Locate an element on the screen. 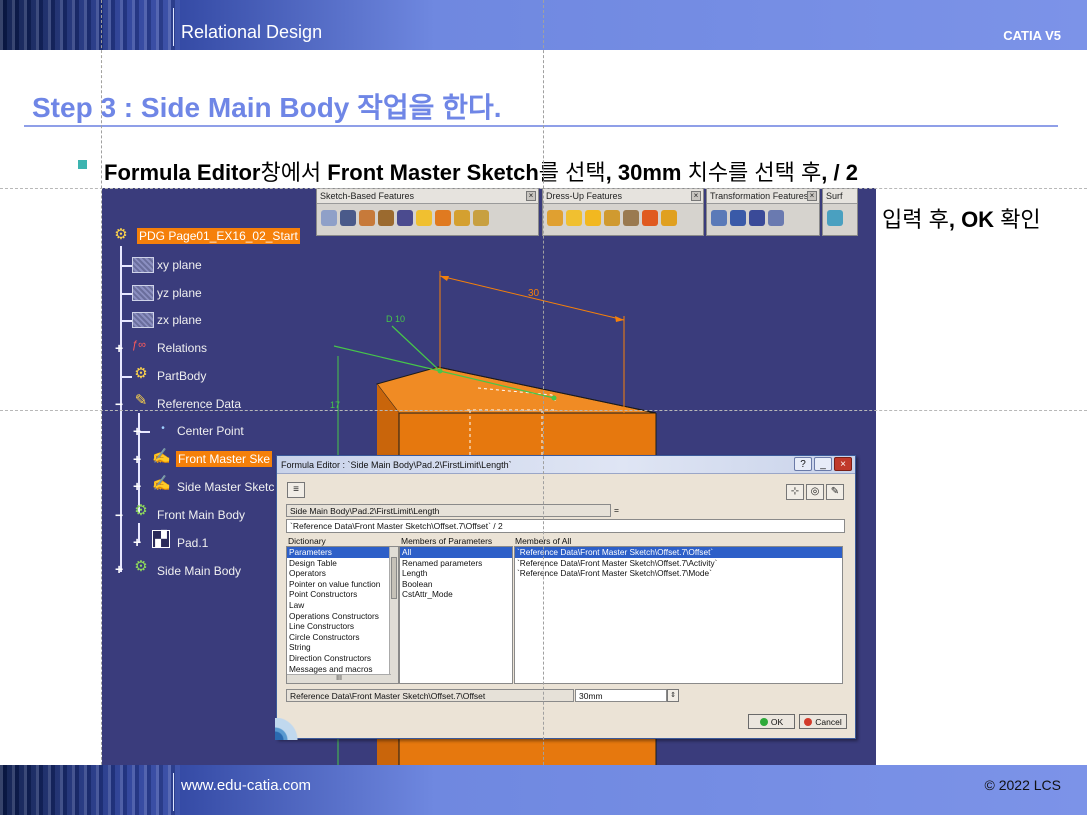 The height and width of the screenshot is (815, 1087). minimize-button: _ is located at coordinates (823, 464).